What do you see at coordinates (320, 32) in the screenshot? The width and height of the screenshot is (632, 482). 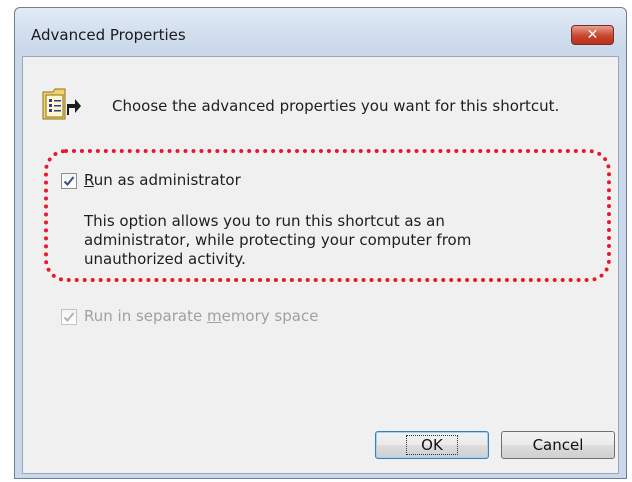 I see `title-bar: Advanced Properties ✕` at bounding box center [320, 32].